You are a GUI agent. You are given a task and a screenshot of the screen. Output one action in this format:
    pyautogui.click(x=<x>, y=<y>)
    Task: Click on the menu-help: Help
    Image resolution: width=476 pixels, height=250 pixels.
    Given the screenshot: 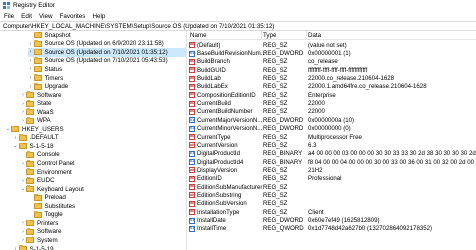 What is the action you would take?
    pyautogui.click(x=98, y=16)
    